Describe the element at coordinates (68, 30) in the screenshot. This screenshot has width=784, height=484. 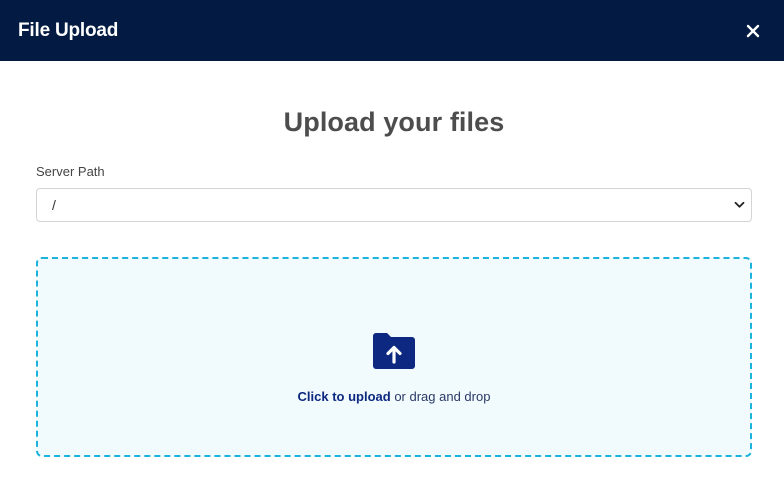
I see `modal-title: File Upload` at that location.